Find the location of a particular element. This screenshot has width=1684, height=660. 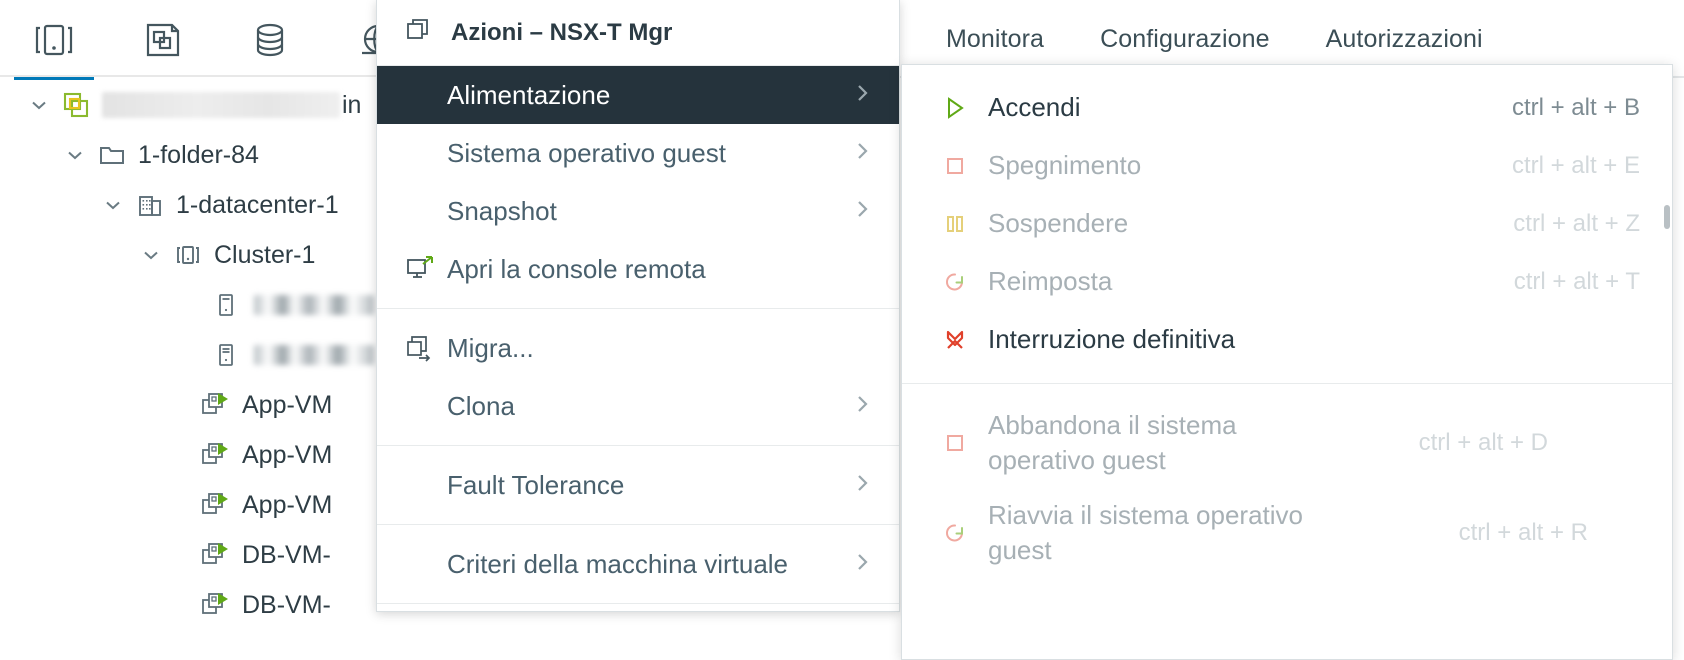

submenu-item-reimposta: Reimposta ctrl + alt + T is located at coordinates (1287, 282).